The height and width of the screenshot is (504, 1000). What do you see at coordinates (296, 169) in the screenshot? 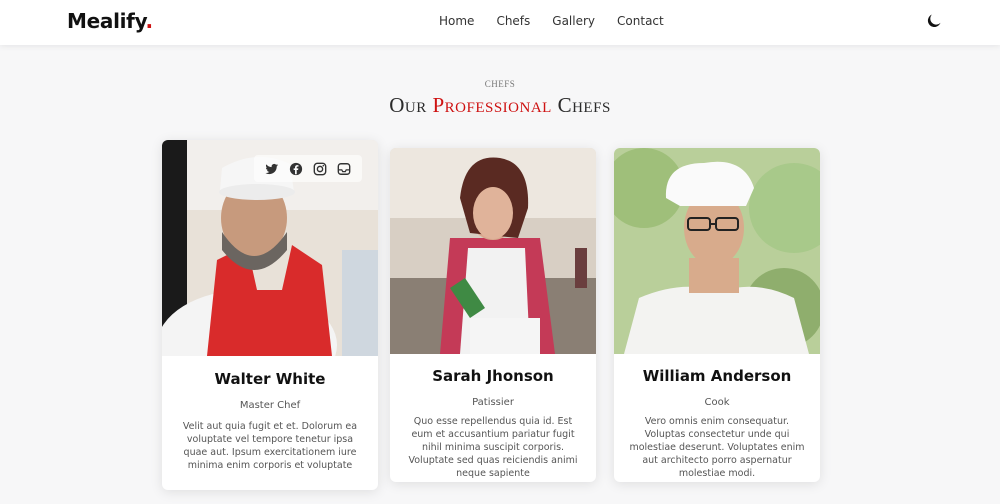
I see `facebook-icon` at bounding box center [296, 169].